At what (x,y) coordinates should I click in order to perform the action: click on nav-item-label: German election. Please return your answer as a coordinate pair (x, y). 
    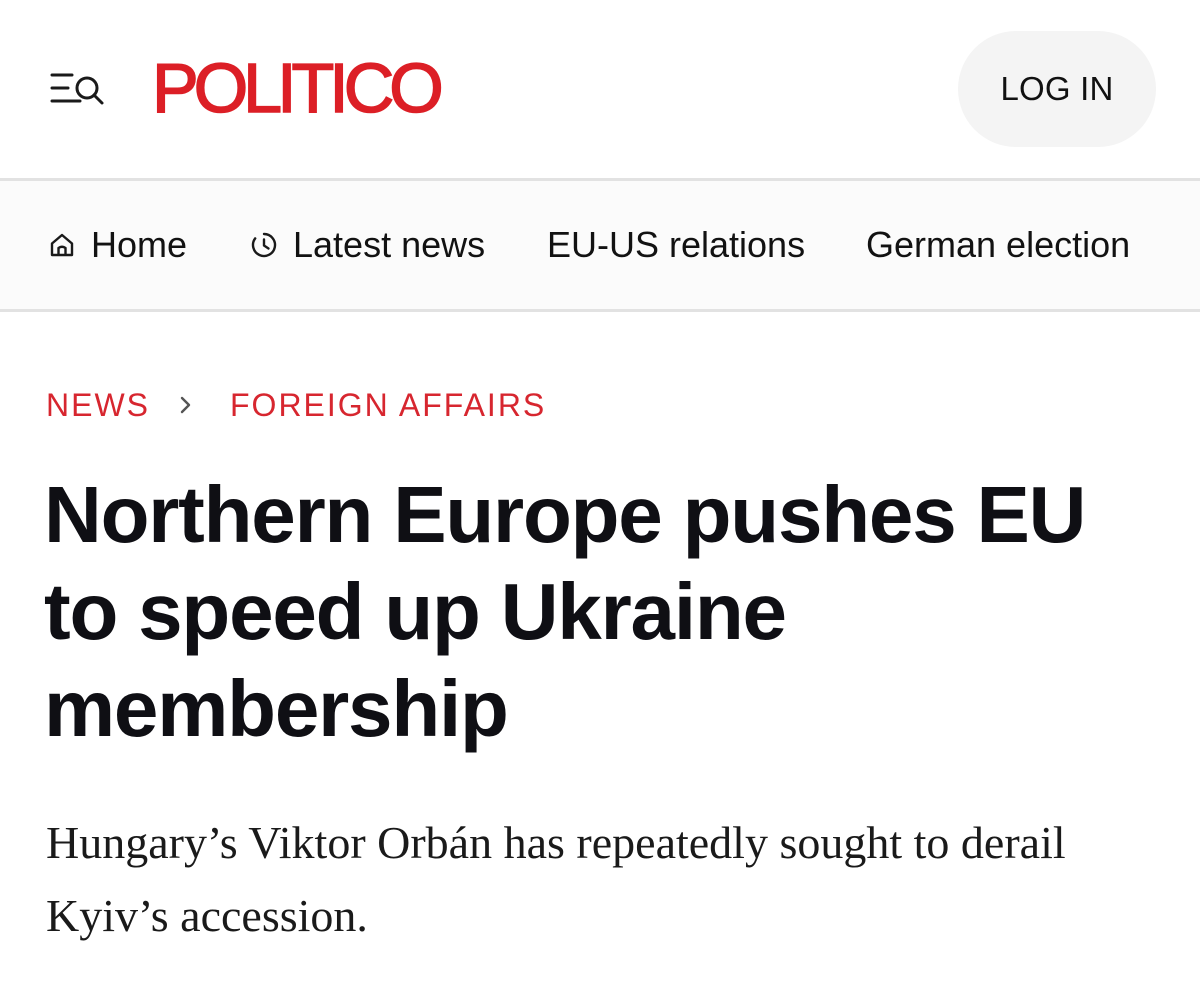
    Looking at the image, I should click on (998, 244).